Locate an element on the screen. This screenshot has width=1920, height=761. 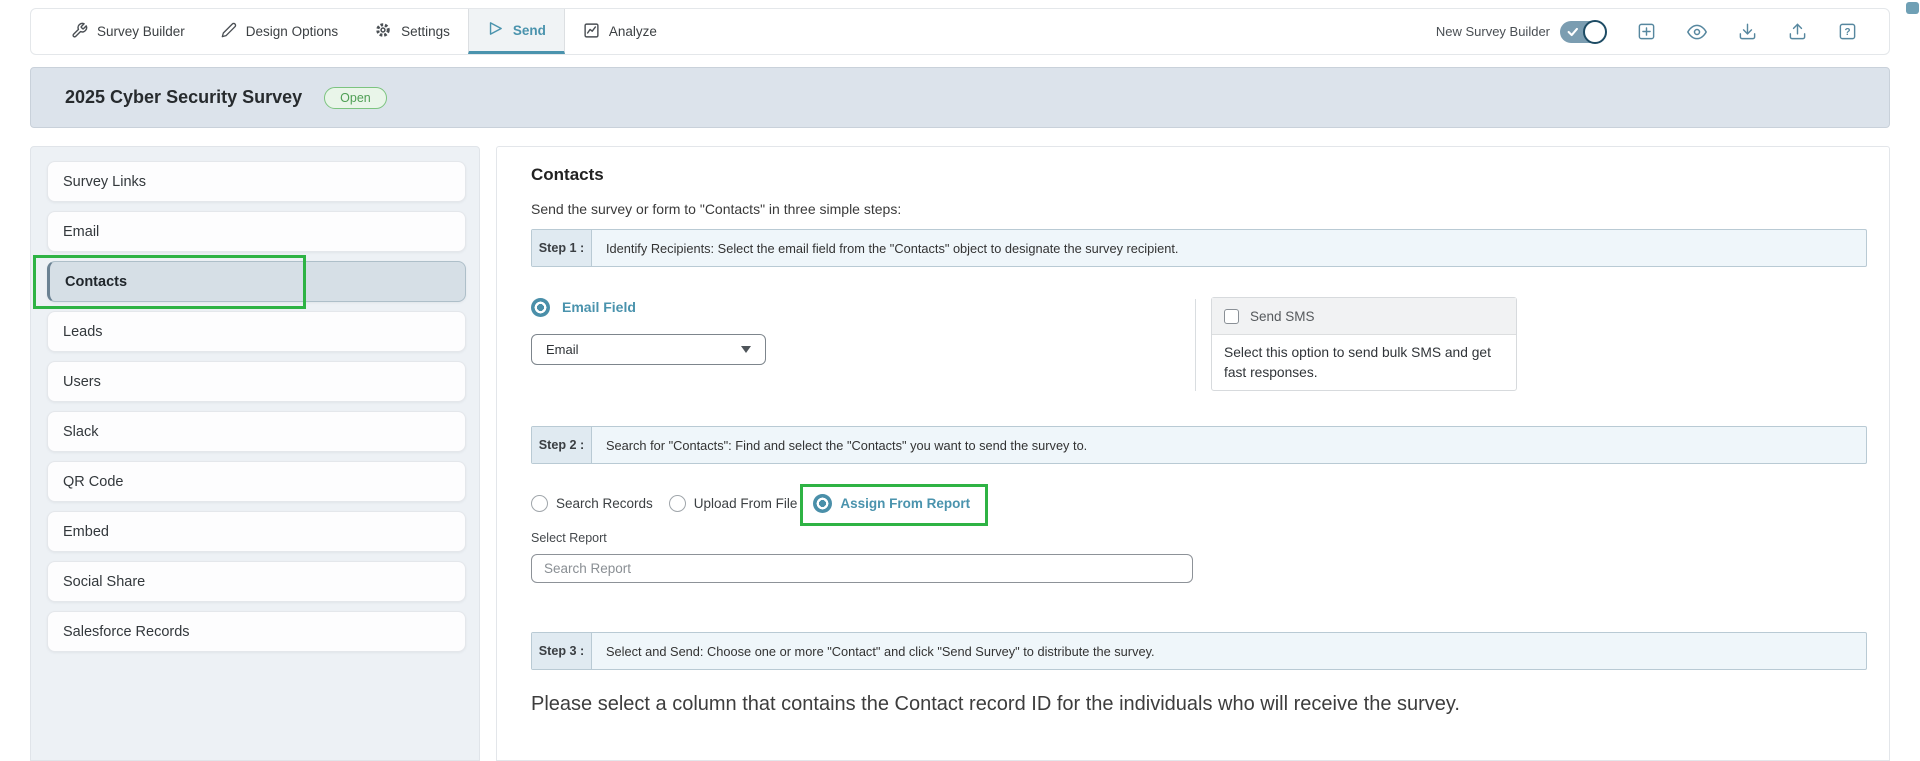
tab-label: Settings is located at coordinates (425, 31).